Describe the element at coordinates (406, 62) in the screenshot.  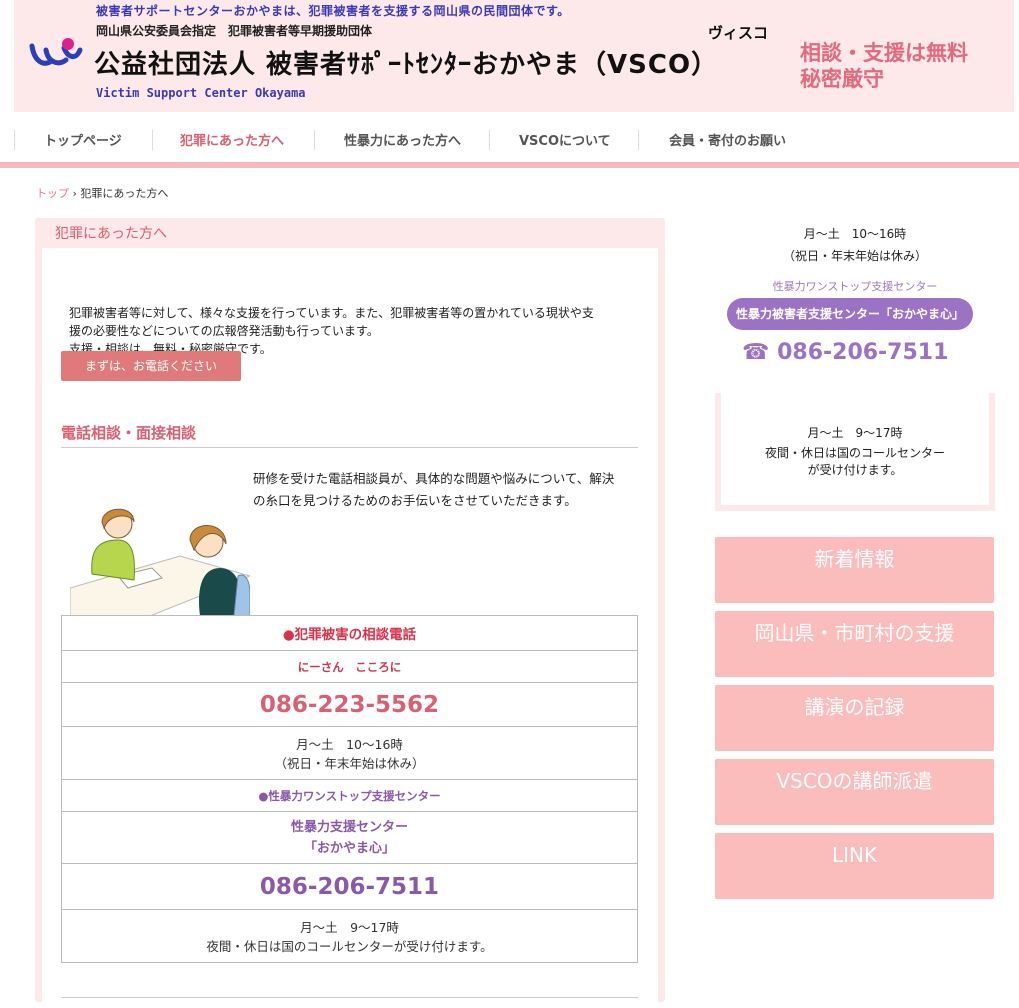
I see `org-name: 公益社団法人 被害者ｻﾎﾟｰﾄｾﾝﾀｰおかやま（VSCO）` at that location.